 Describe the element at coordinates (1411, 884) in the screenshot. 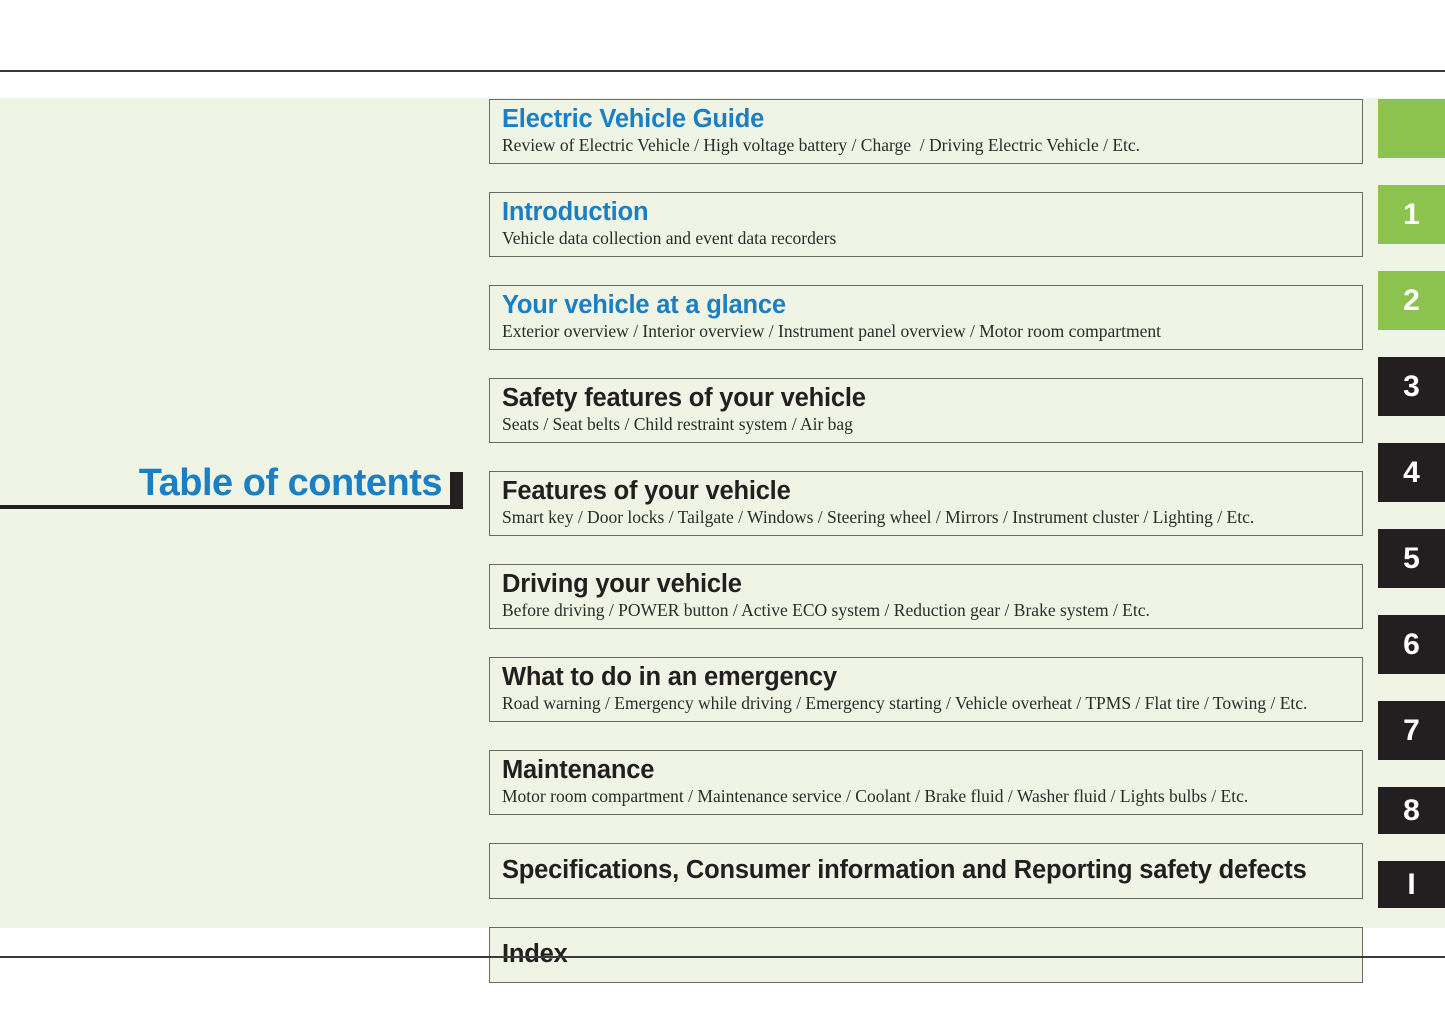

I see `chapter-tab: I` at that location.